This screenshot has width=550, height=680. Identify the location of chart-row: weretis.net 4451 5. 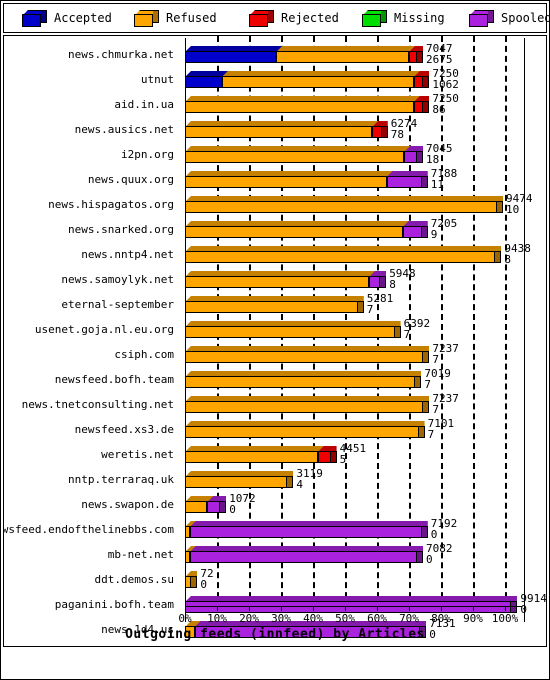
(275, 454).